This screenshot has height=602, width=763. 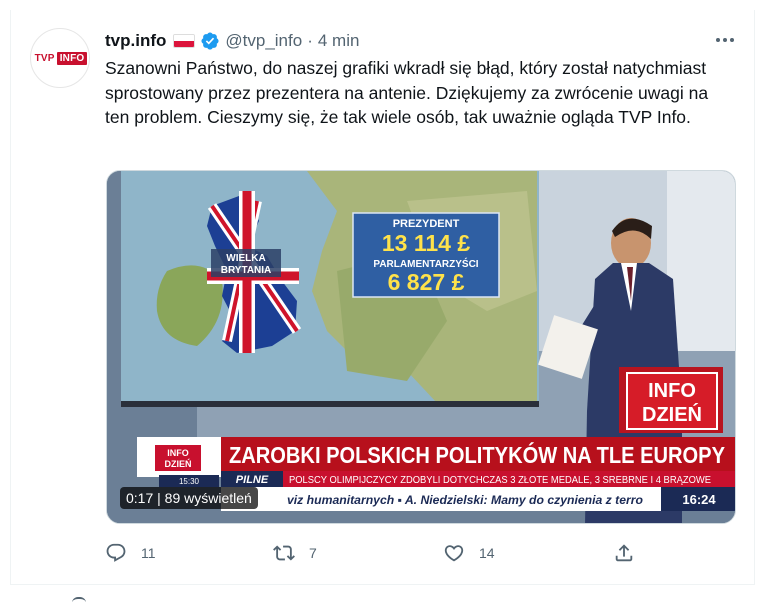 I want to click on video-headline: ZAROBKI POLSKICH POLITYKÓW NA TLE EUROPY, so click(x=477, y=454).